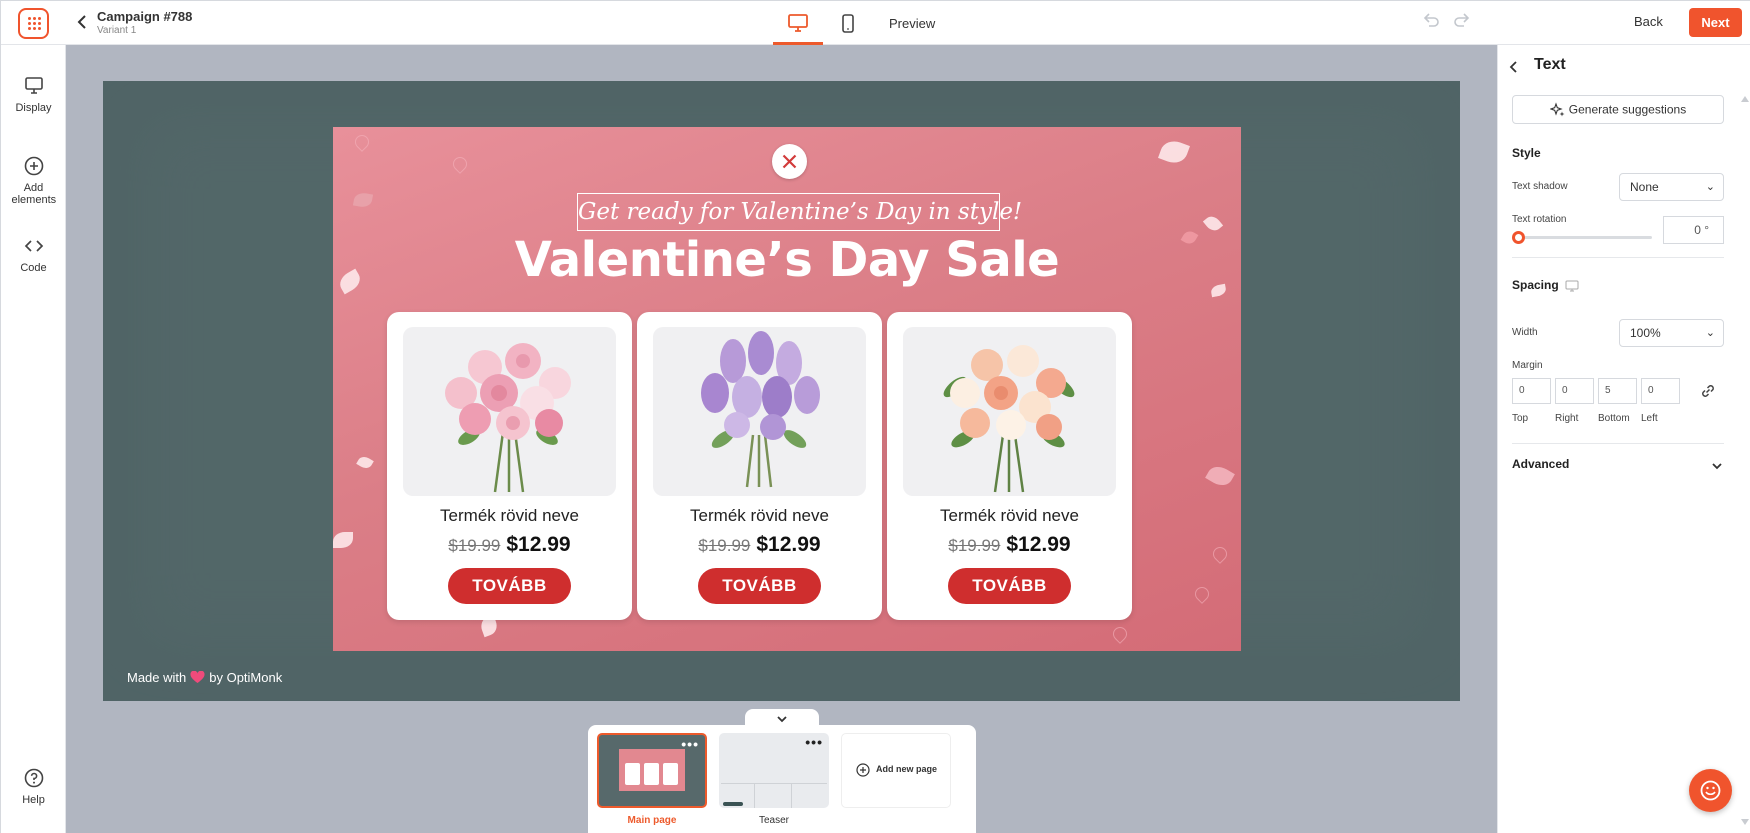 The width and height of the screenshot is (1750, 833). I want to click on advanced-section-toggle: Advanced, so click(1618, 467).